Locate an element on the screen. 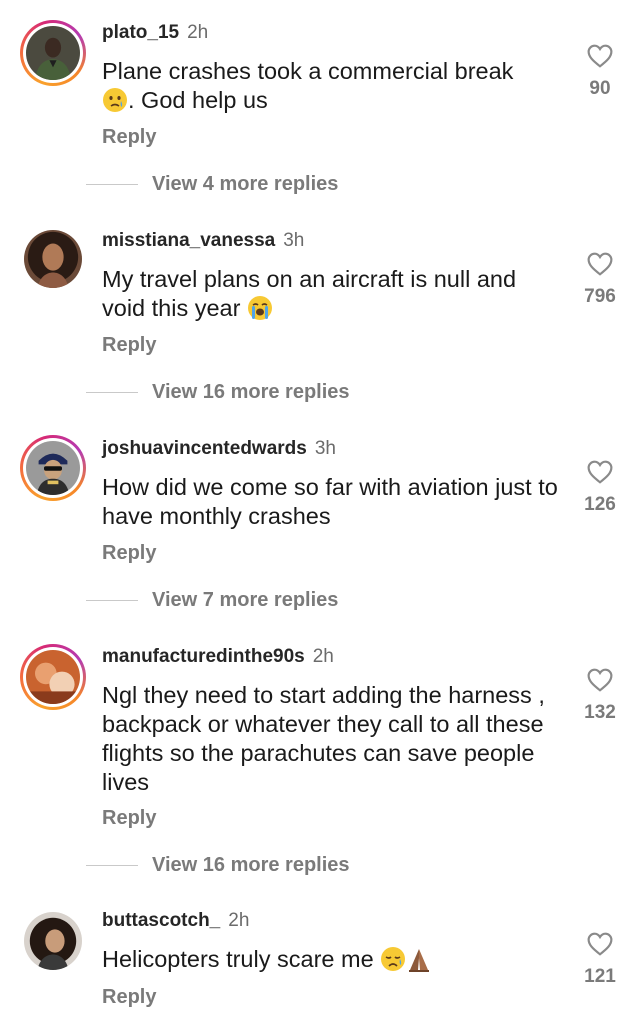 This screenshot has height=1024, width=644. comment-username: joshuavincentedwards 3h is located at coordinates (219, 449).